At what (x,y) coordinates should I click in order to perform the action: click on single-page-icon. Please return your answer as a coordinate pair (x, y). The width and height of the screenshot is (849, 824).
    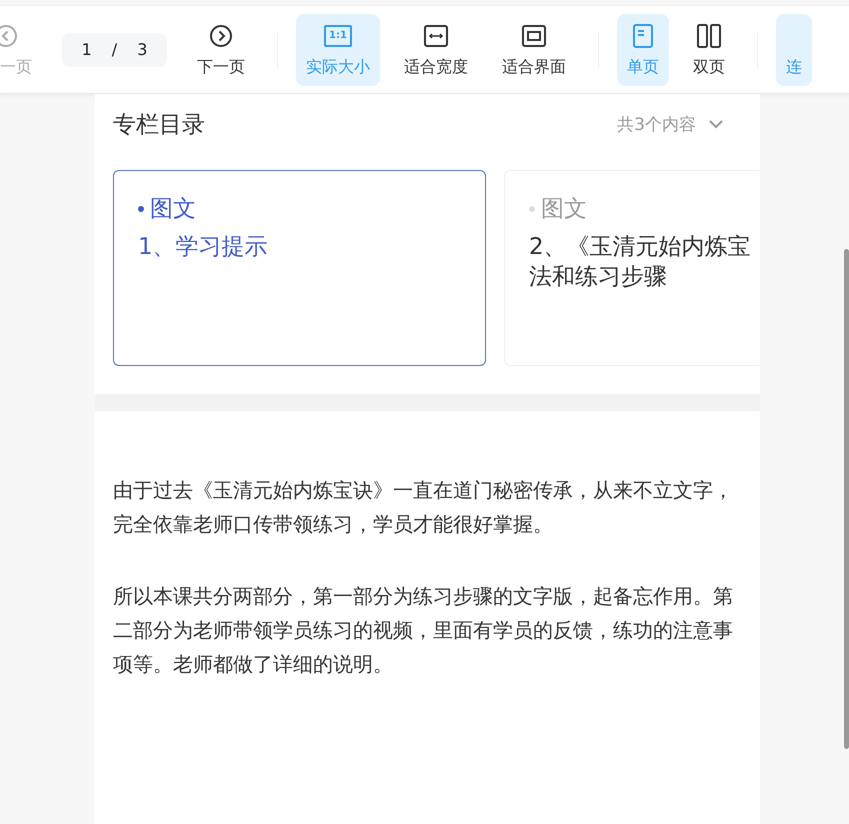
    Looking at the image, I should click on (643, 35).